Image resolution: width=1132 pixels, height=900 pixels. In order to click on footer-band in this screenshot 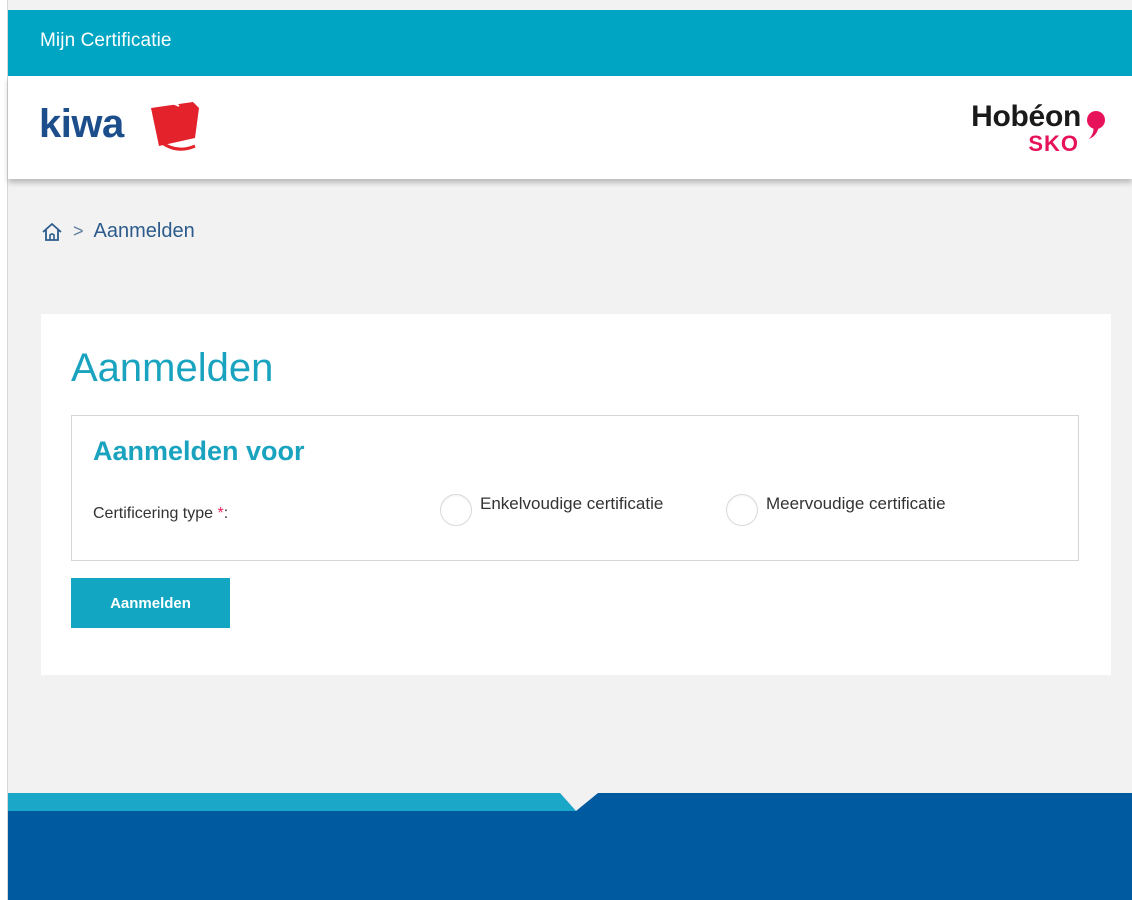, I will do `click(570, 846)`.